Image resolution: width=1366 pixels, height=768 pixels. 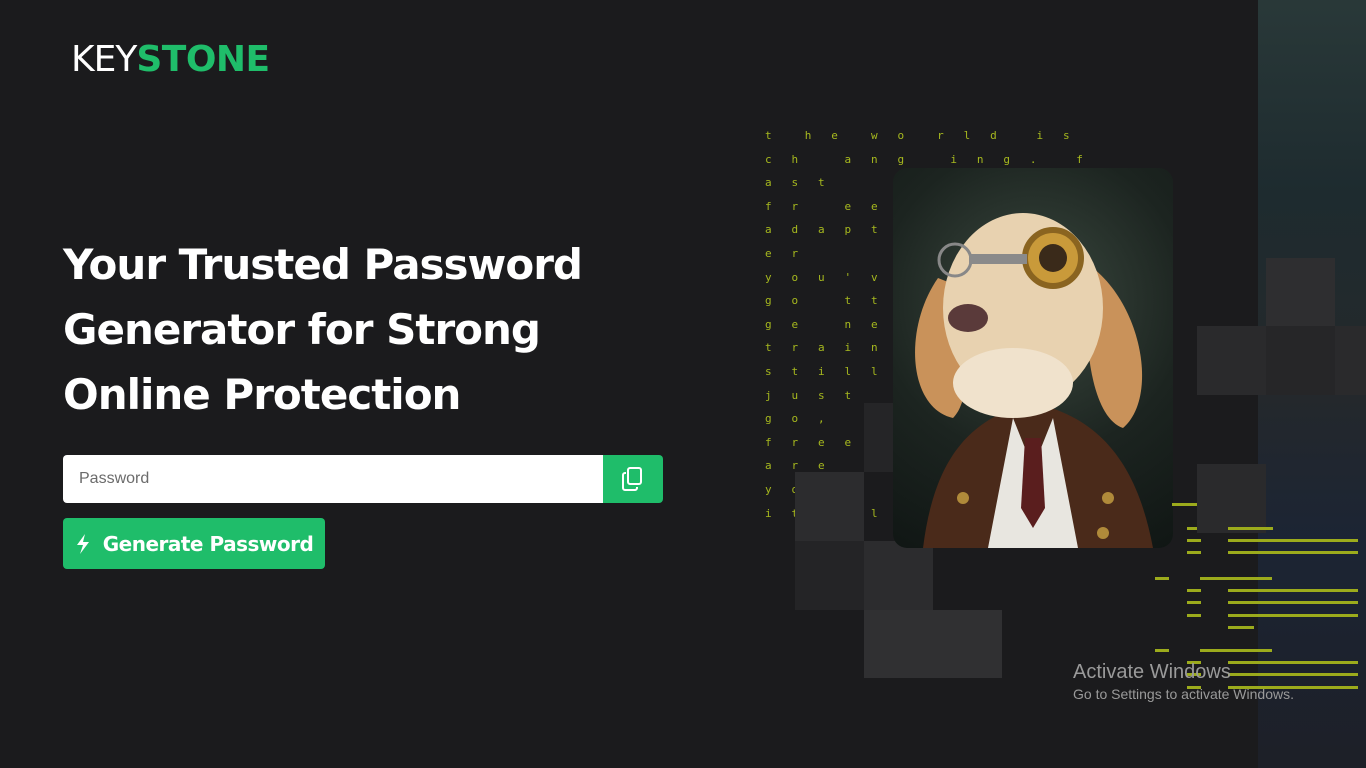 I want to click on brand-logo: KEYSTONE, so click(x=170, y=60).